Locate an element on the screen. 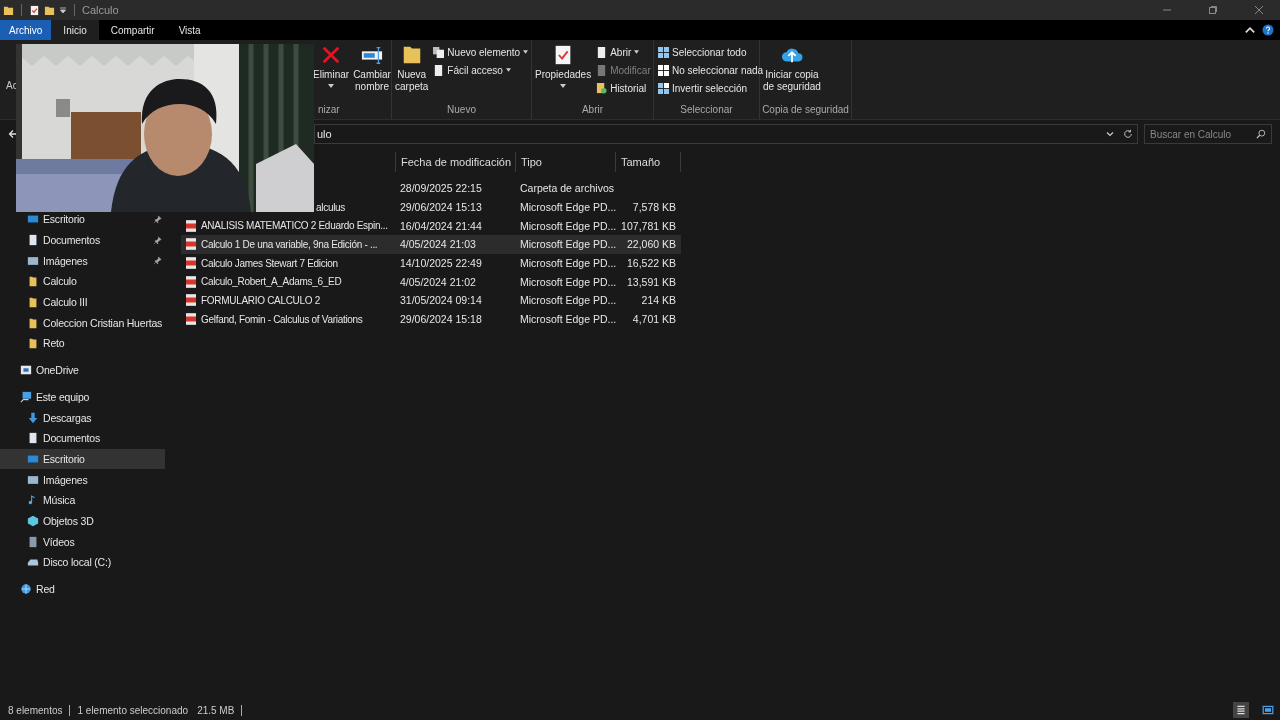 Image resolution: width=1280 pixels, height=720 pixels. nav-item: Disco local (C:) is located at coordinates (82, 562).